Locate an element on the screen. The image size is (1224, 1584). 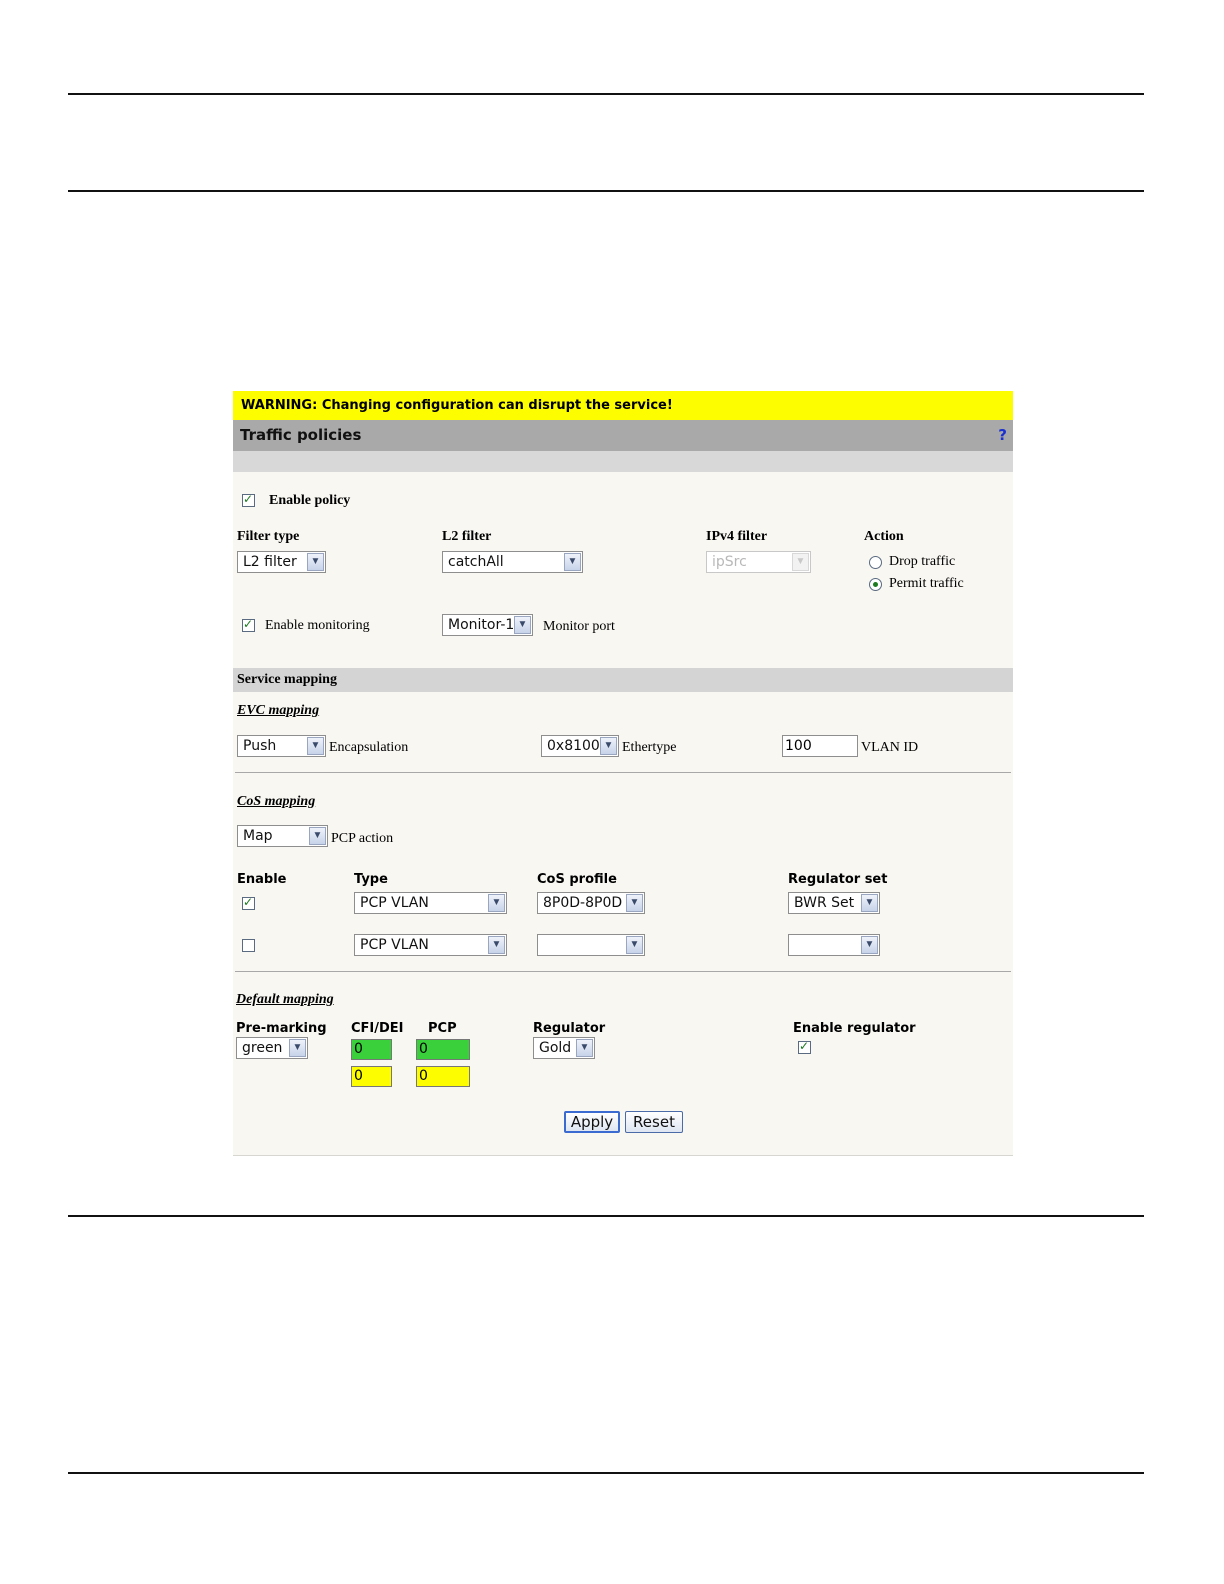
vlan-id-input: 100 is located at coordinates (820, 746).